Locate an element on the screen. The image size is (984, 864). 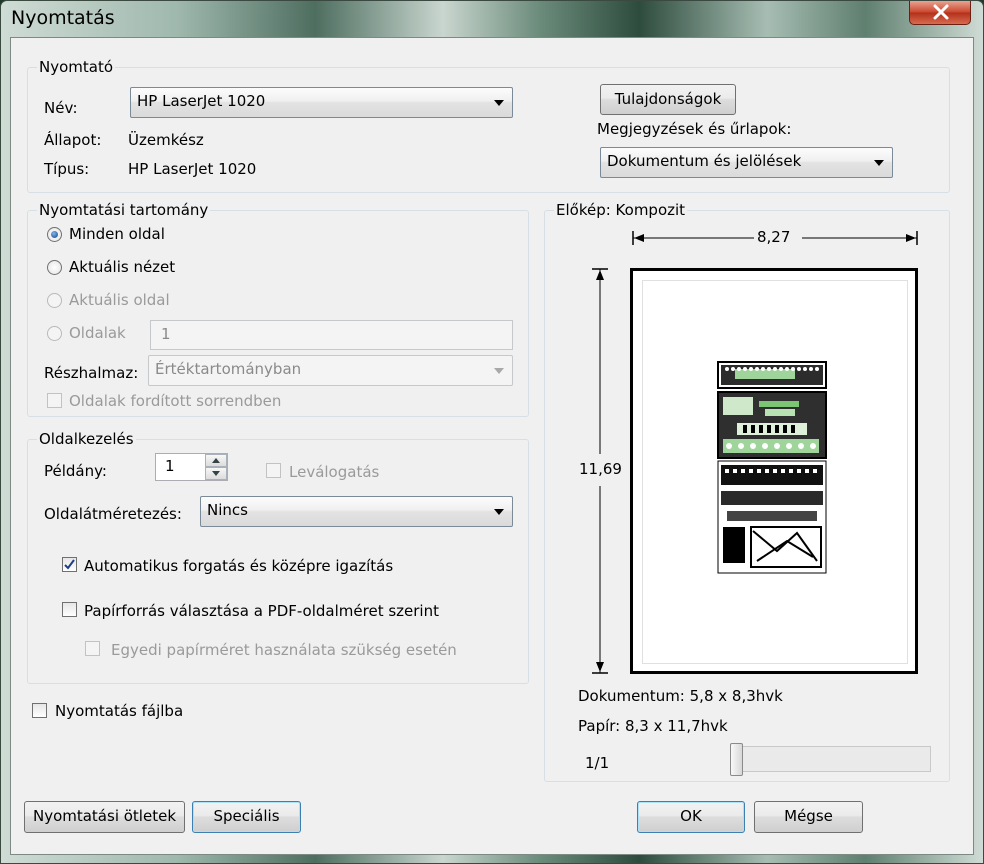
scaling-label: Oldalátméretezés: is located at coordinates (113, 514).